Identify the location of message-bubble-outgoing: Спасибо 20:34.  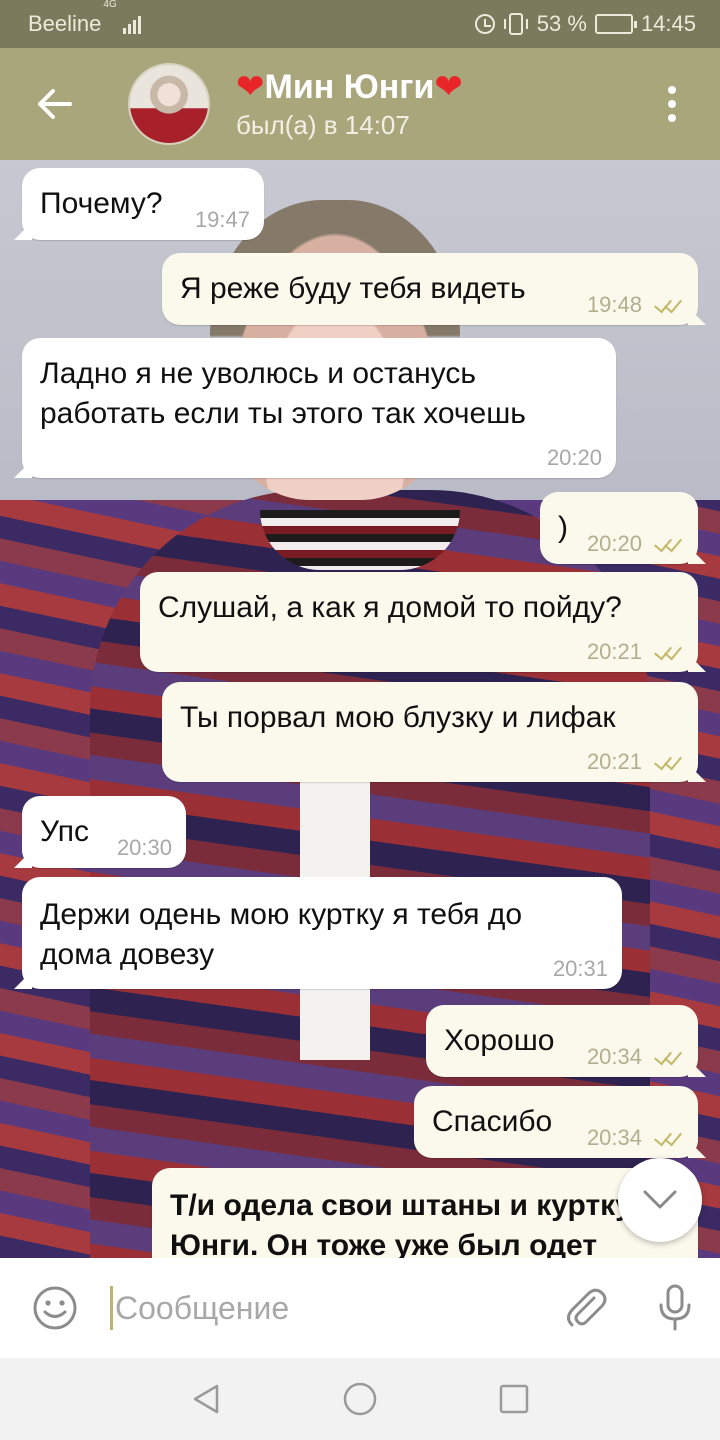
(556, 1122).